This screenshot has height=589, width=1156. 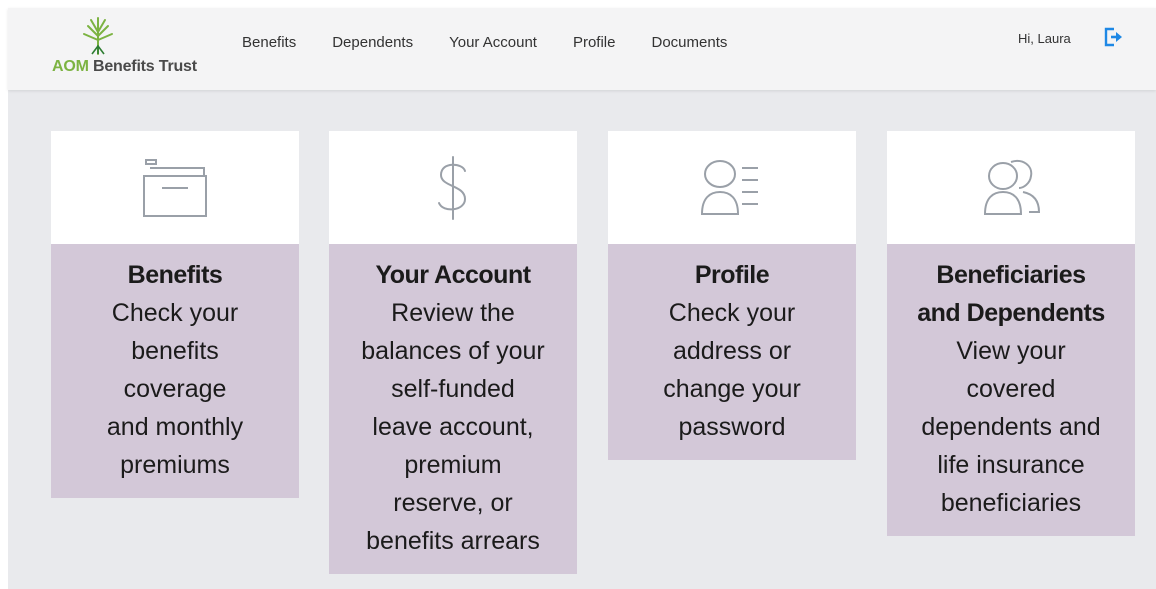 I want to click on brand-prefix: AOM, so click(x=70, y=66).